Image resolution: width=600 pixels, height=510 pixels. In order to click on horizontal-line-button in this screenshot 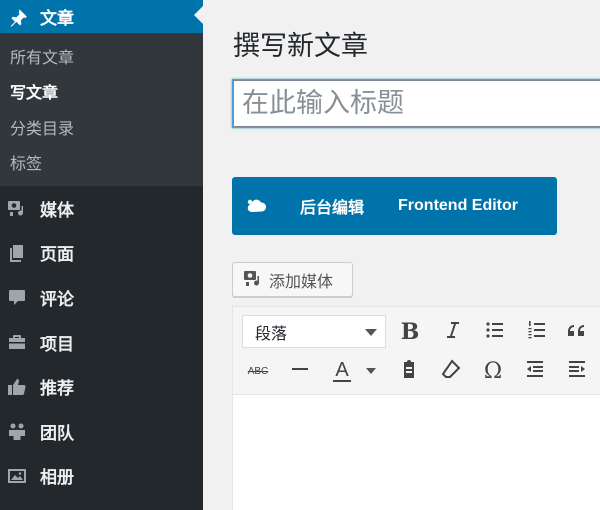, I will do `click(300, 371)`.